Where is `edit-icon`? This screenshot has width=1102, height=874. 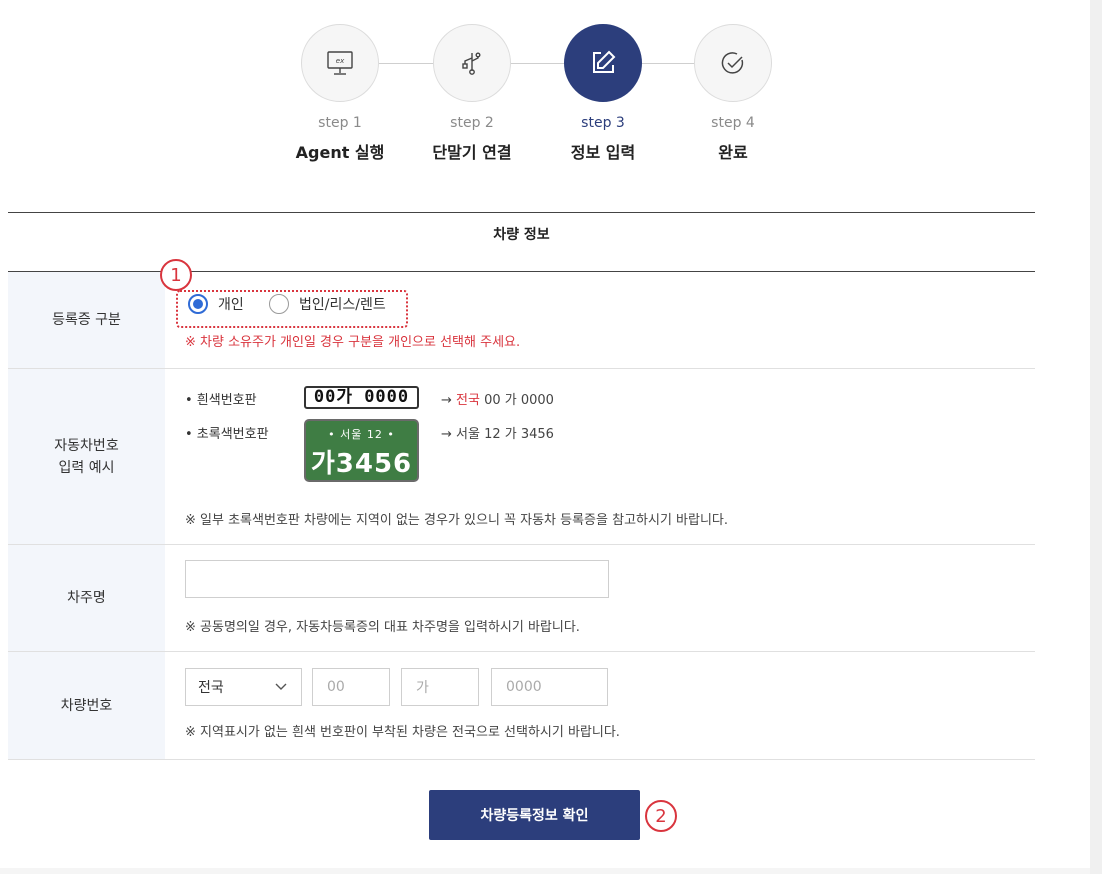
edit-icon is located at coordinates (603, 63).